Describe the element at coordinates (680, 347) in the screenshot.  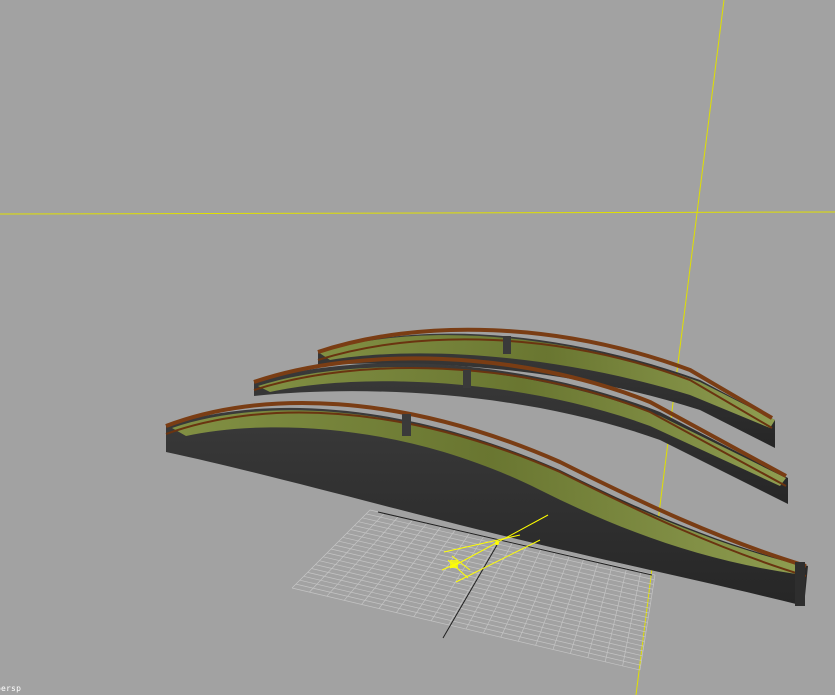
I see `world-axis-z` at that location.